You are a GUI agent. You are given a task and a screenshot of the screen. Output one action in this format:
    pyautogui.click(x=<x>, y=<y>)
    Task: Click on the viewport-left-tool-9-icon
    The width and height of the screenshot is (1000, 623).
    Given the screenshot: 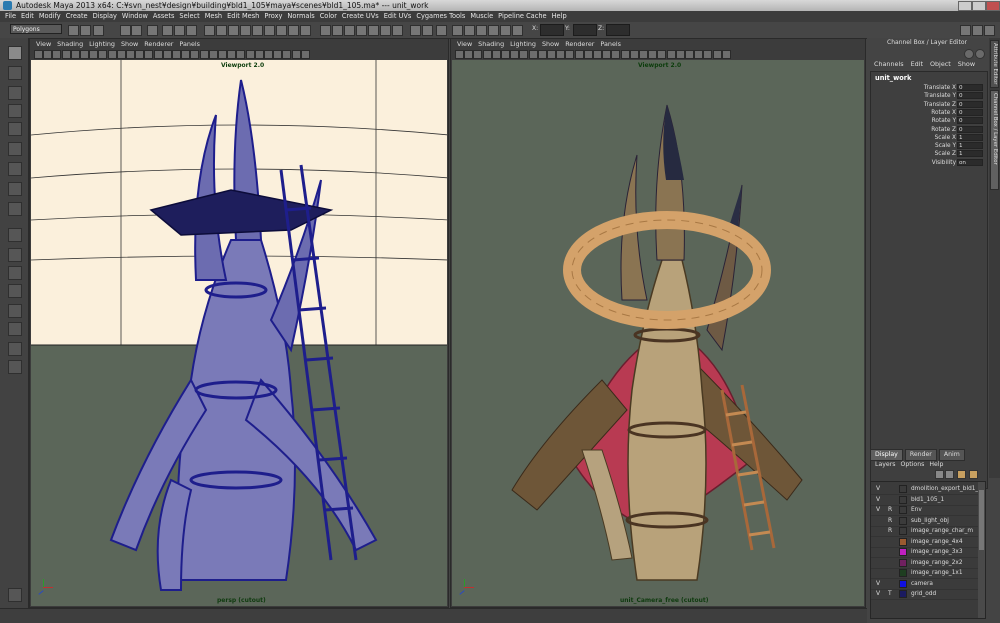 What is the action you would take?
    pyautogui.click(x=112, y=54)
    